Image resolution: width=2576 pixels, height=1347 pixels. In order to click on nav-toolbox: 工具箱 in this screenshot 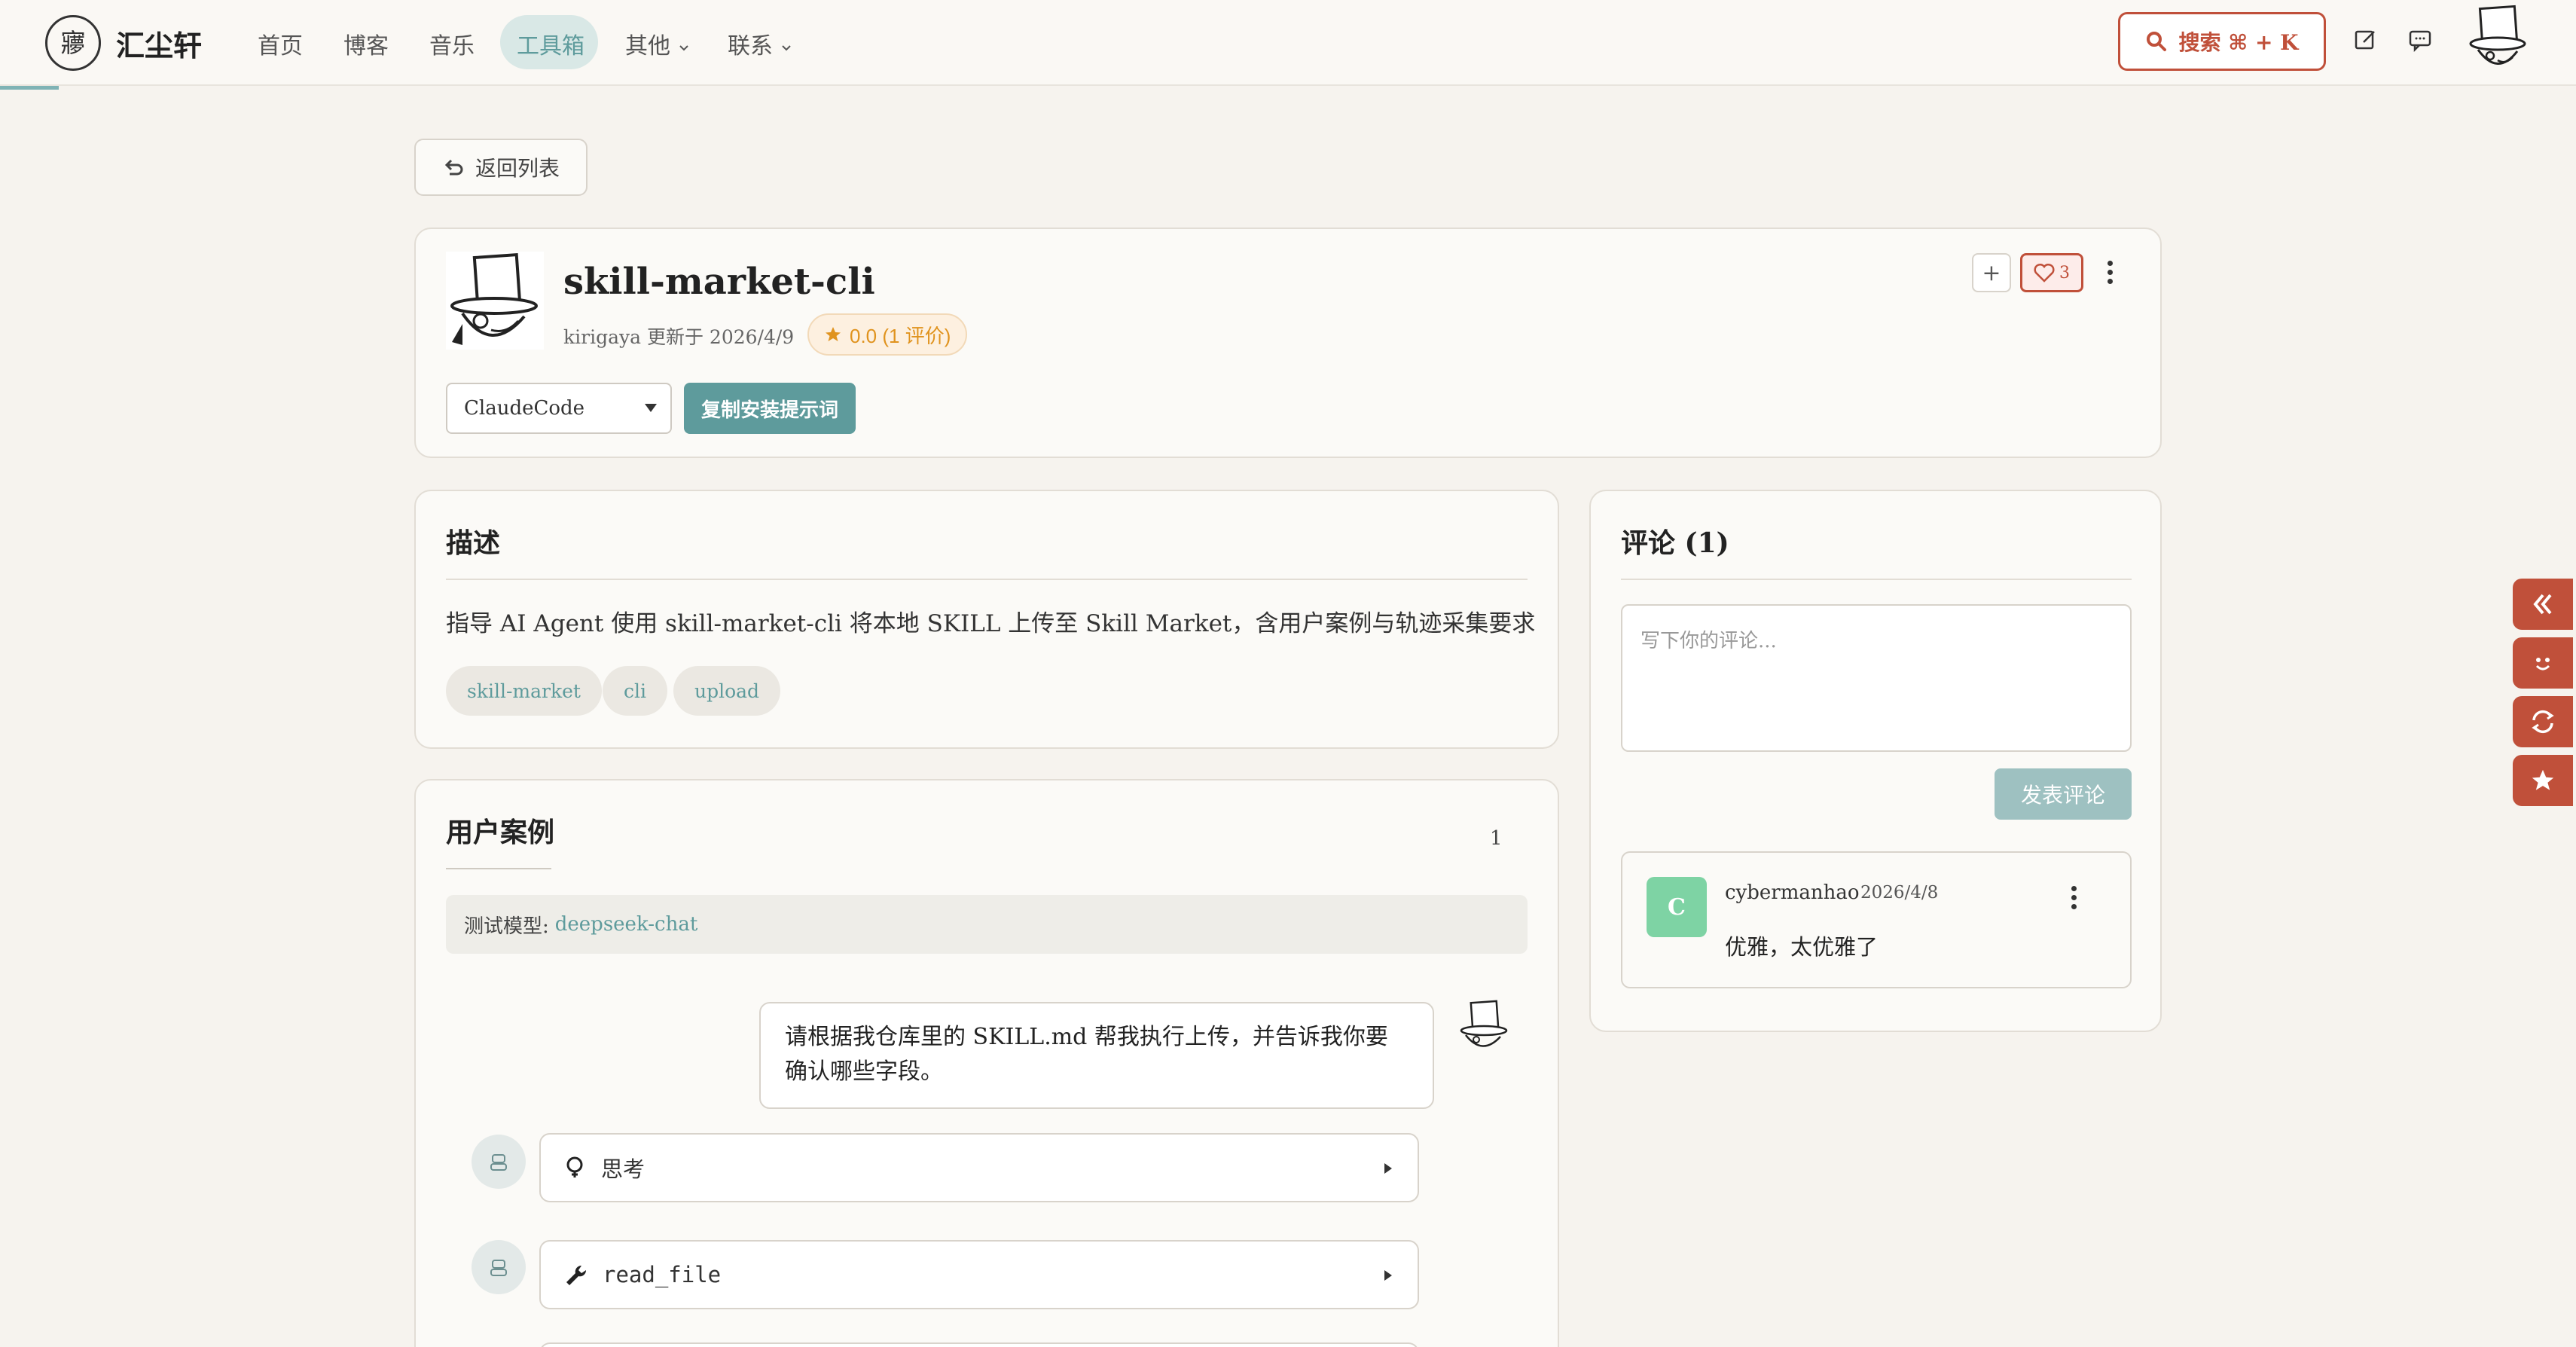, I will do `click(551, 43)`.